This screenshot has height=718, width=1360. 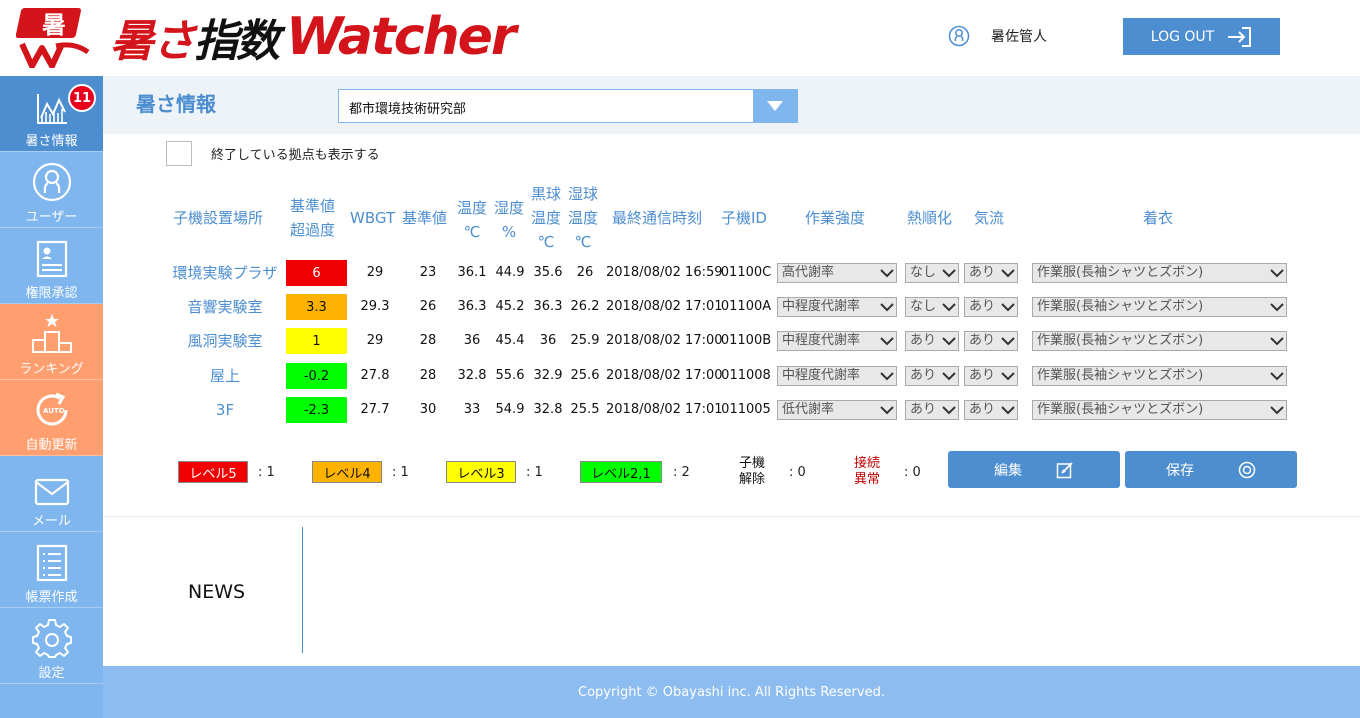 What do you see at coordinates (1247, 469) in the screenshot?
I see `save-icon` at bounding box center [1247, 469].